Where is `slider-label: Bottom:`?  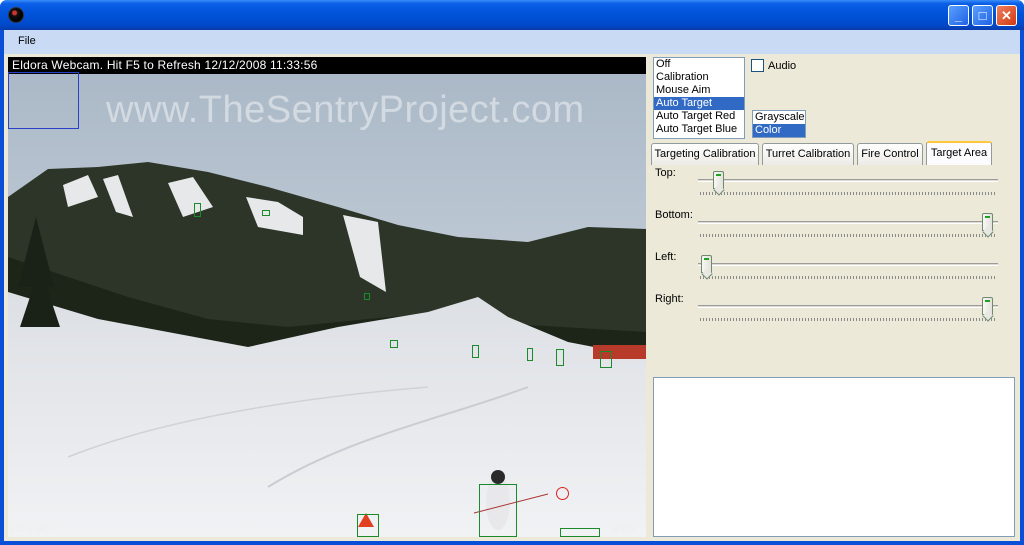 slider-label: Bottom: is located at coordinates (674, 215).